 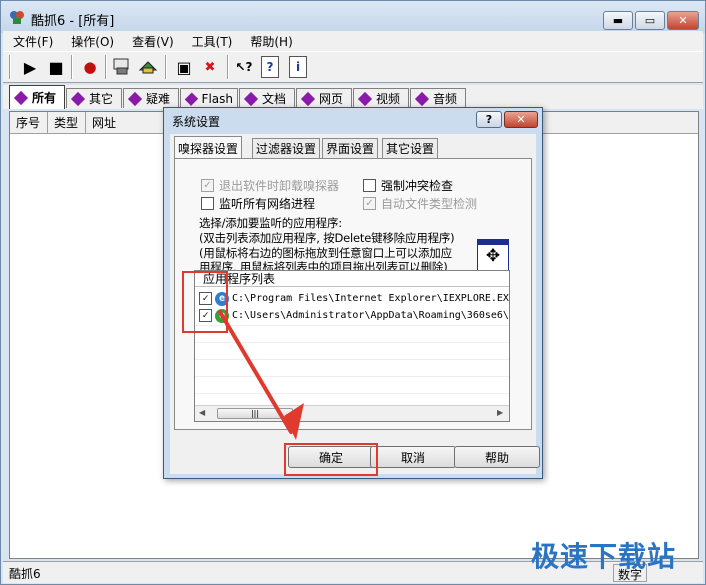 What do you see at coordinates (73, 21) in the screenshot?
I see `window-title: 酷抓6 - [所有]` at bounding box center [73, 21].